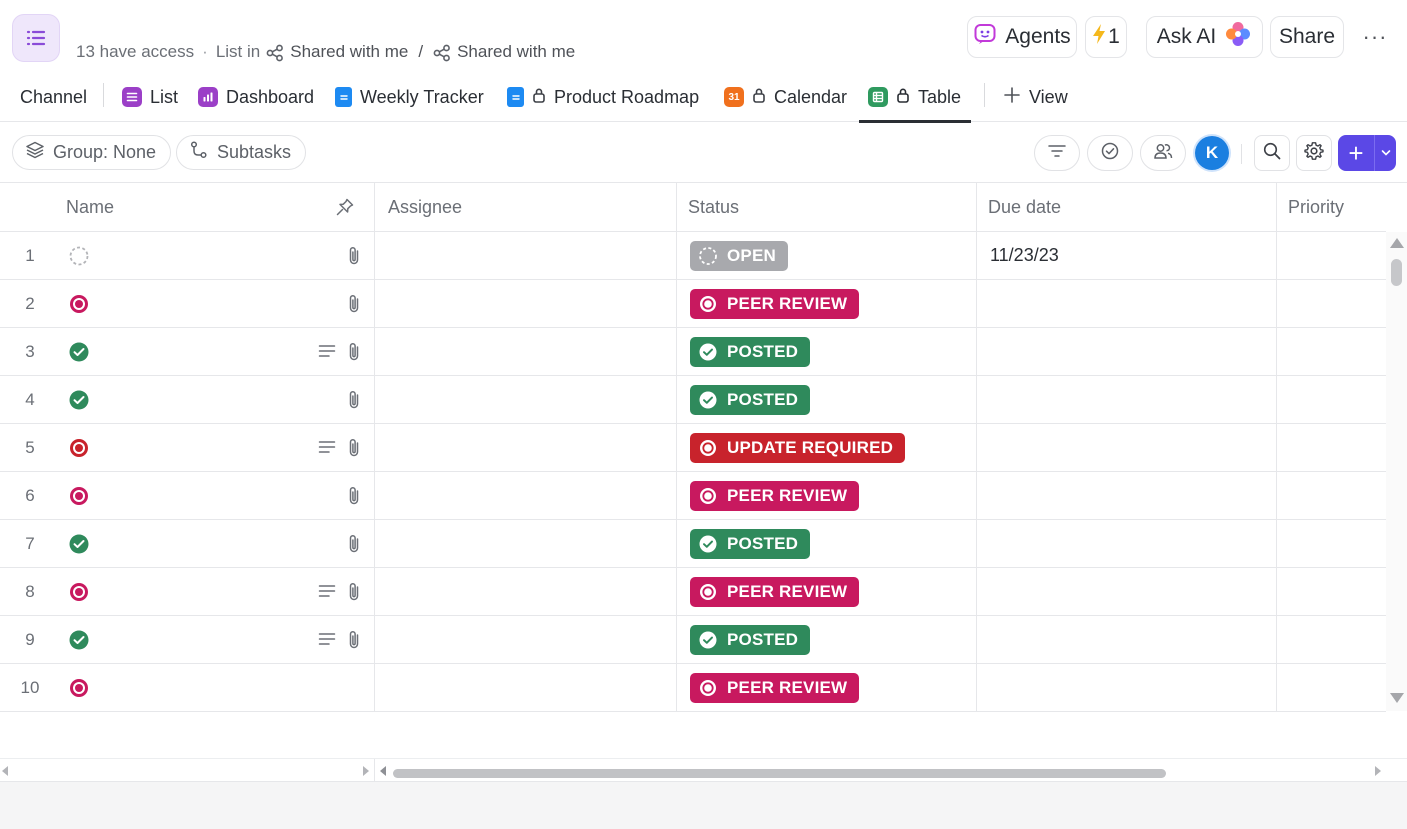  I want to click on vertical-scrollbar, so click(1396, 471).